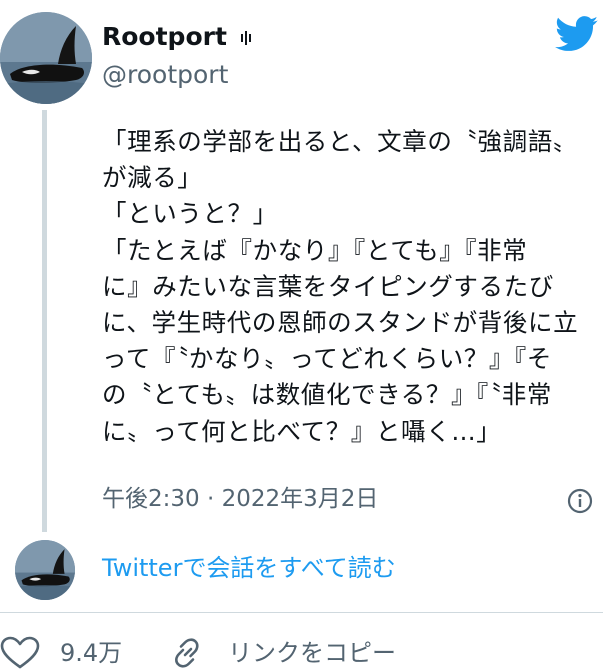 The height and width of the screenshot is (672, 615). What do you see at coordinates (340, 323) in the screenshot?
I see `tweet-line: に、学生時代の恩師のスタンドが背後に立` at bounding box center [340, 323].